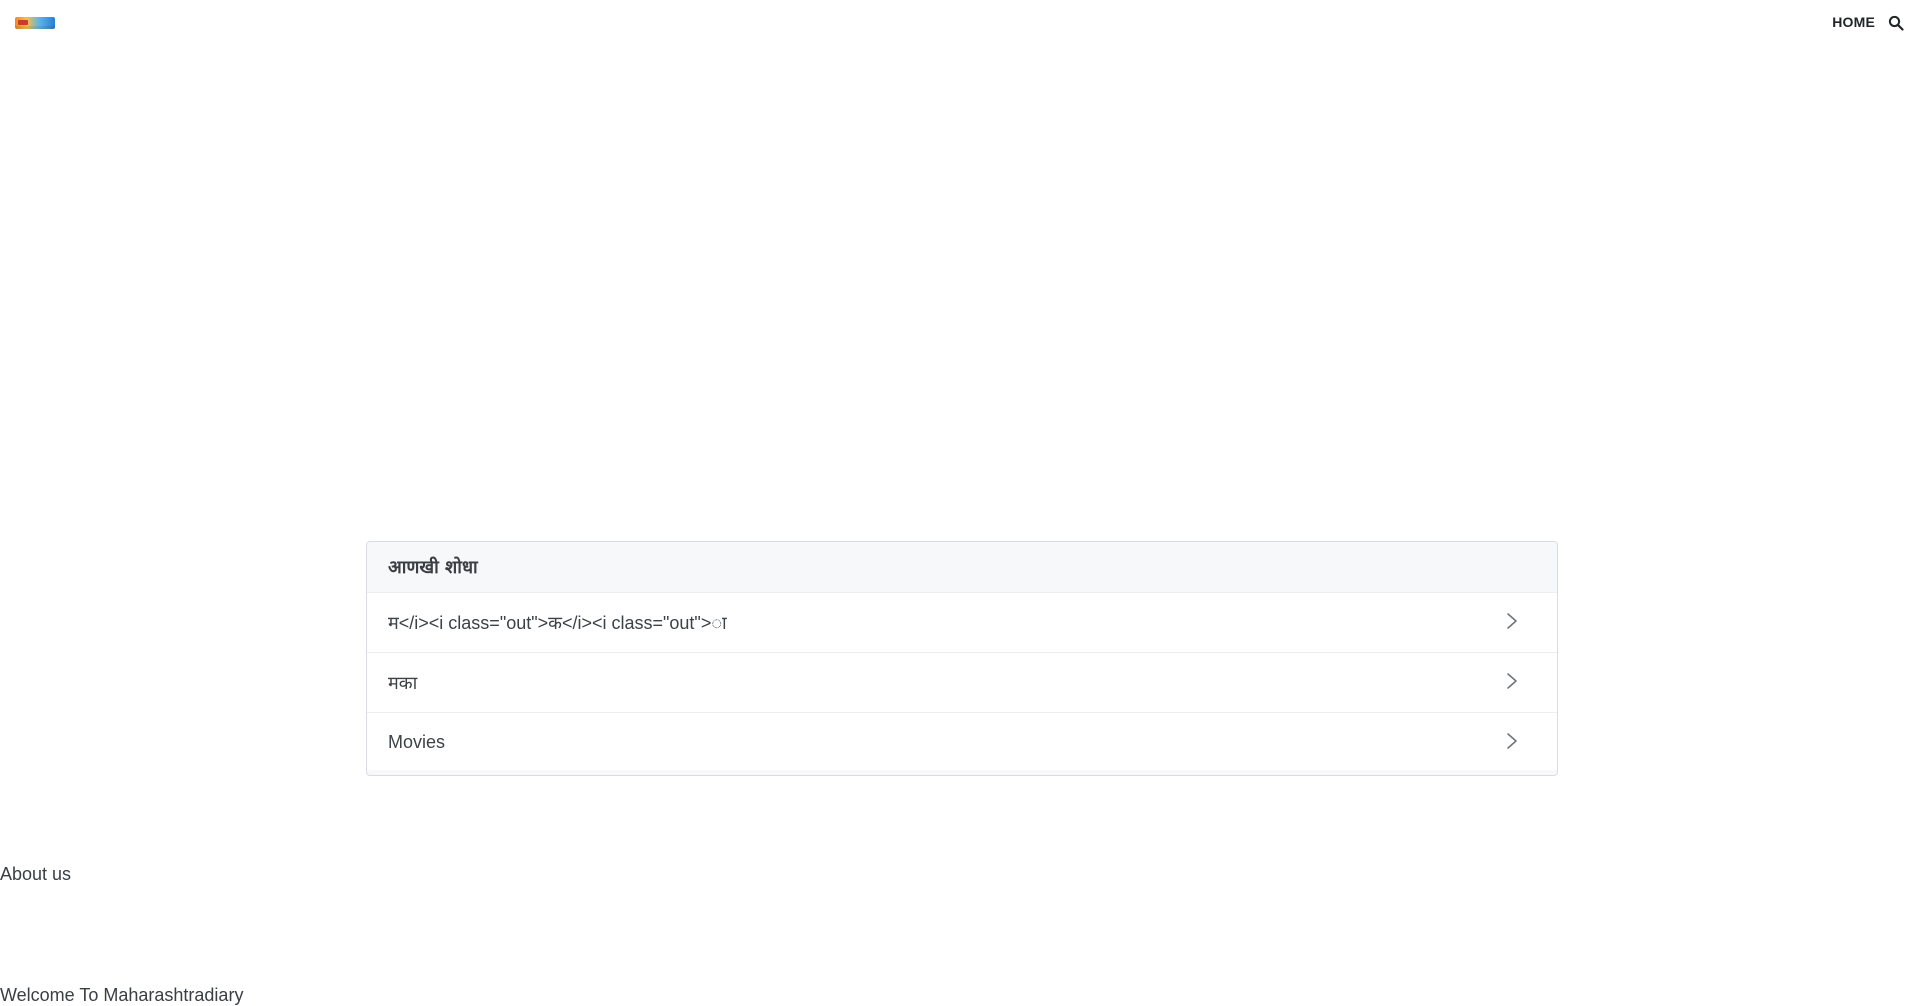 Image resolution: width=1920 pixels, height=1006 pixels. I want to click on search-more-heading: आणखी शोधा, so click(962, 567).